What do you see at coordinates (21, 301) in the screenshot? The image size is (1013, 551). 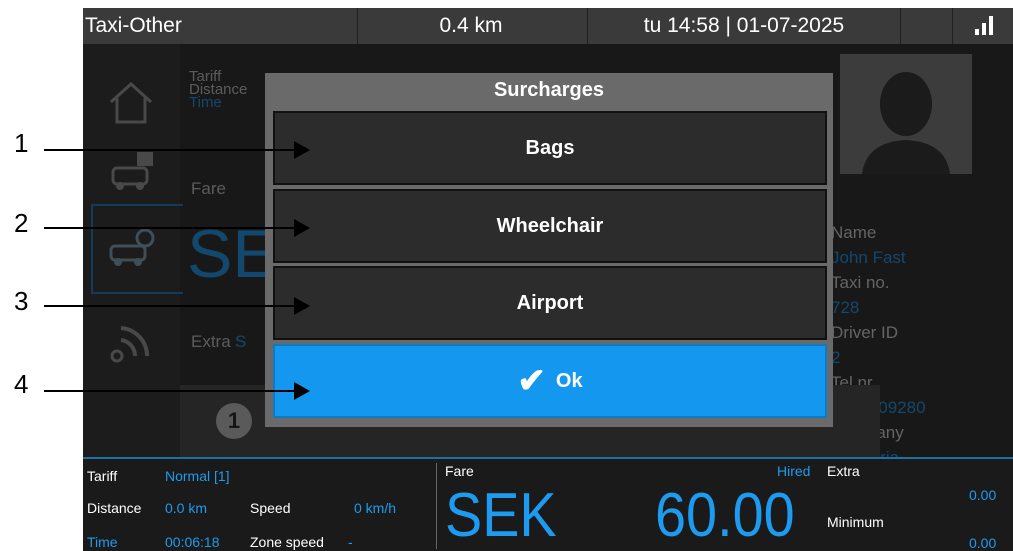 I see `callout-label-3: 3` at bounding box center [21, 301].